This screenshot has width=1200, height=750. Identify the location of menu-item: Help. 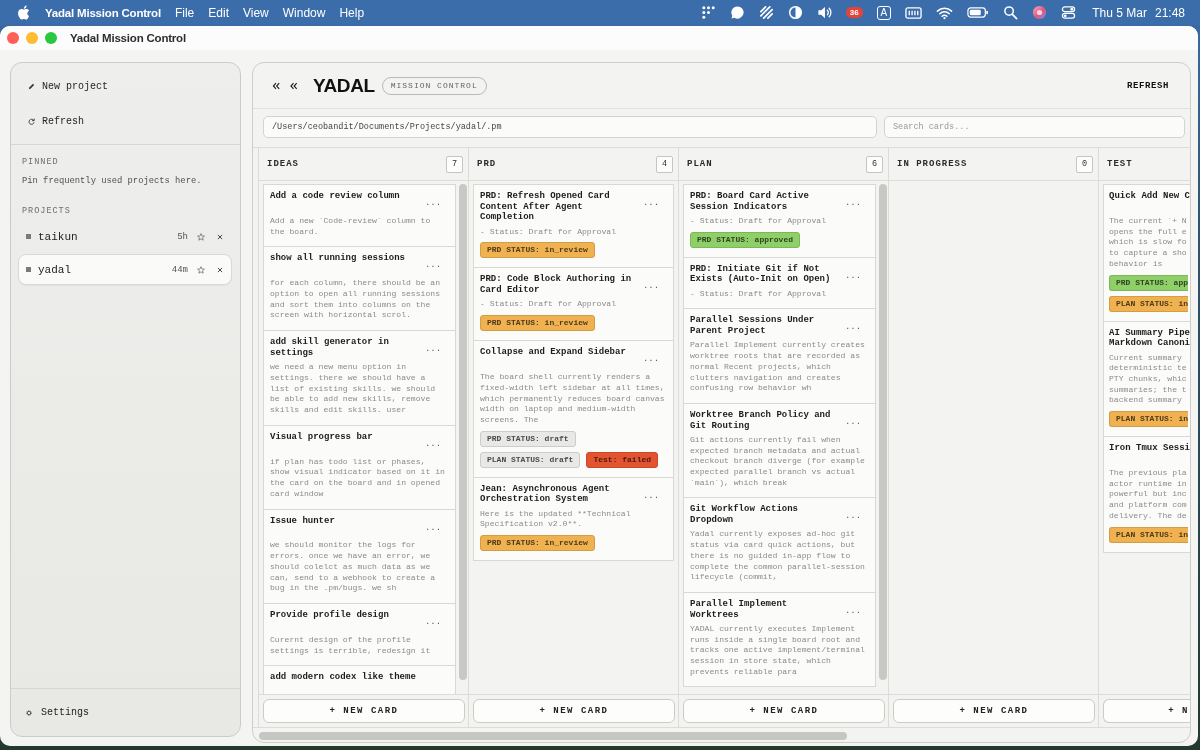
(352, 12).